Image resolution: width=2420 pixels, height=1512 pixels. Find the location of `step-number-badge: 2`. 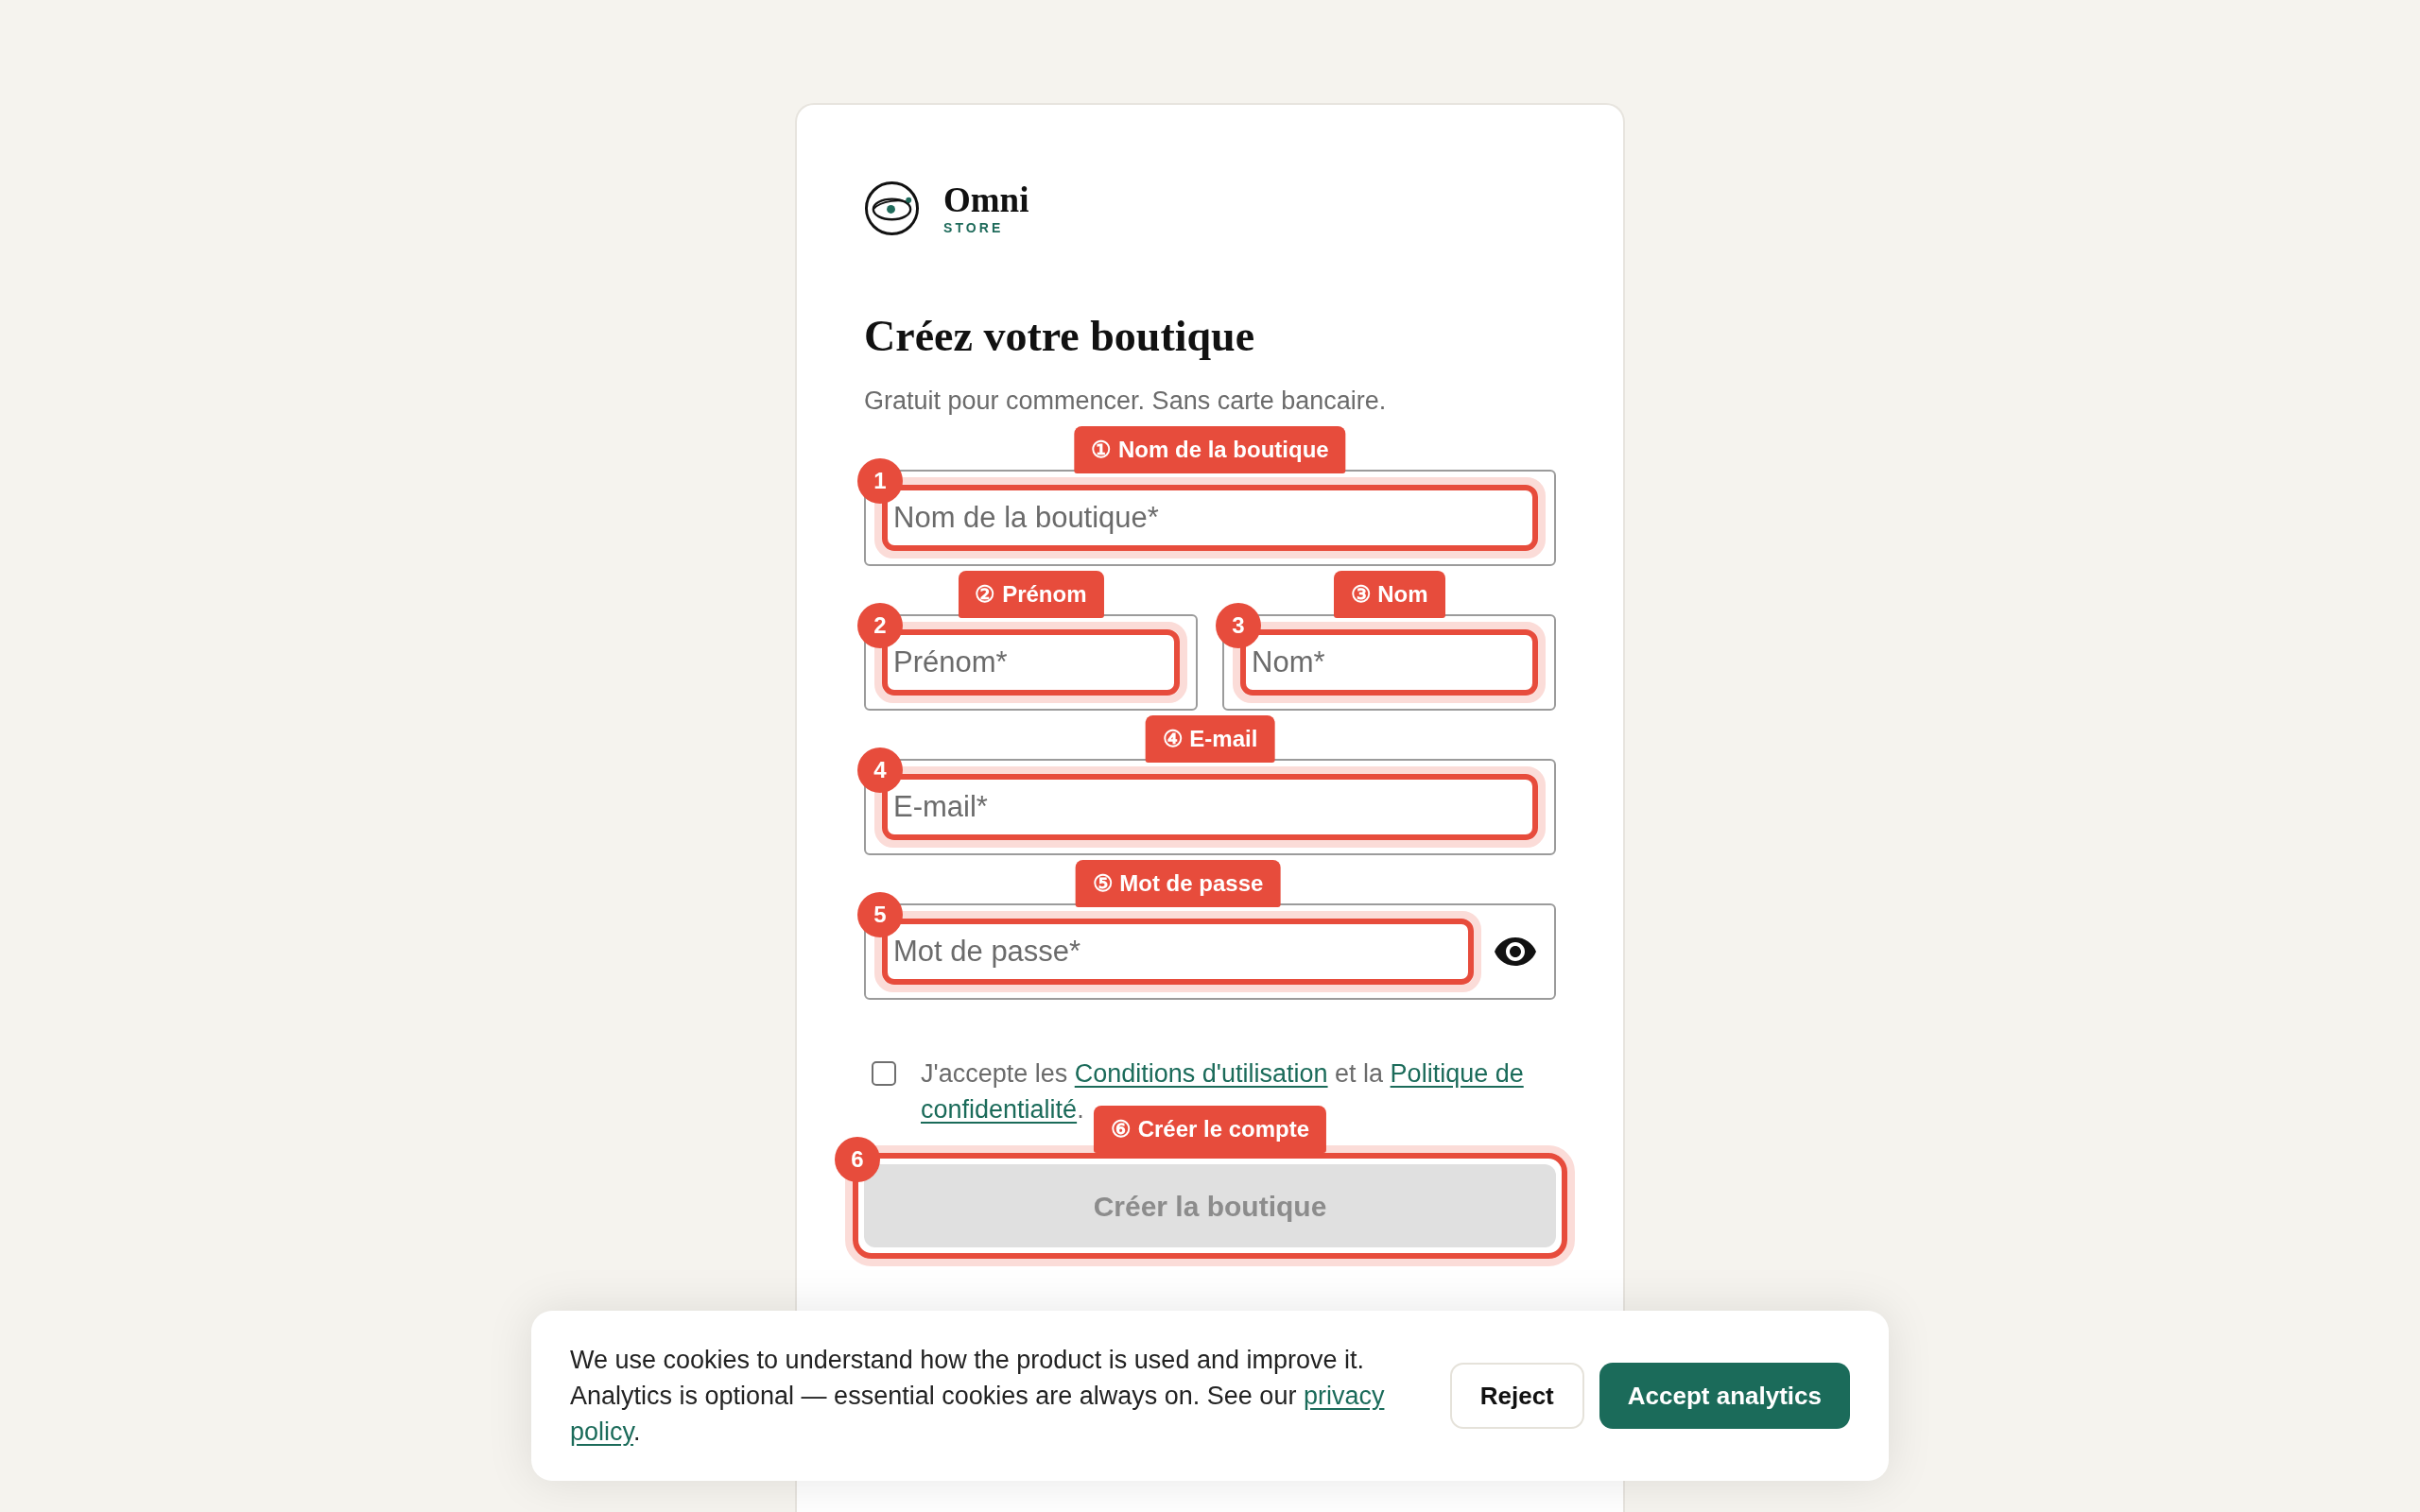

step-number-badge: 2 is located at coordinates (880, 625).